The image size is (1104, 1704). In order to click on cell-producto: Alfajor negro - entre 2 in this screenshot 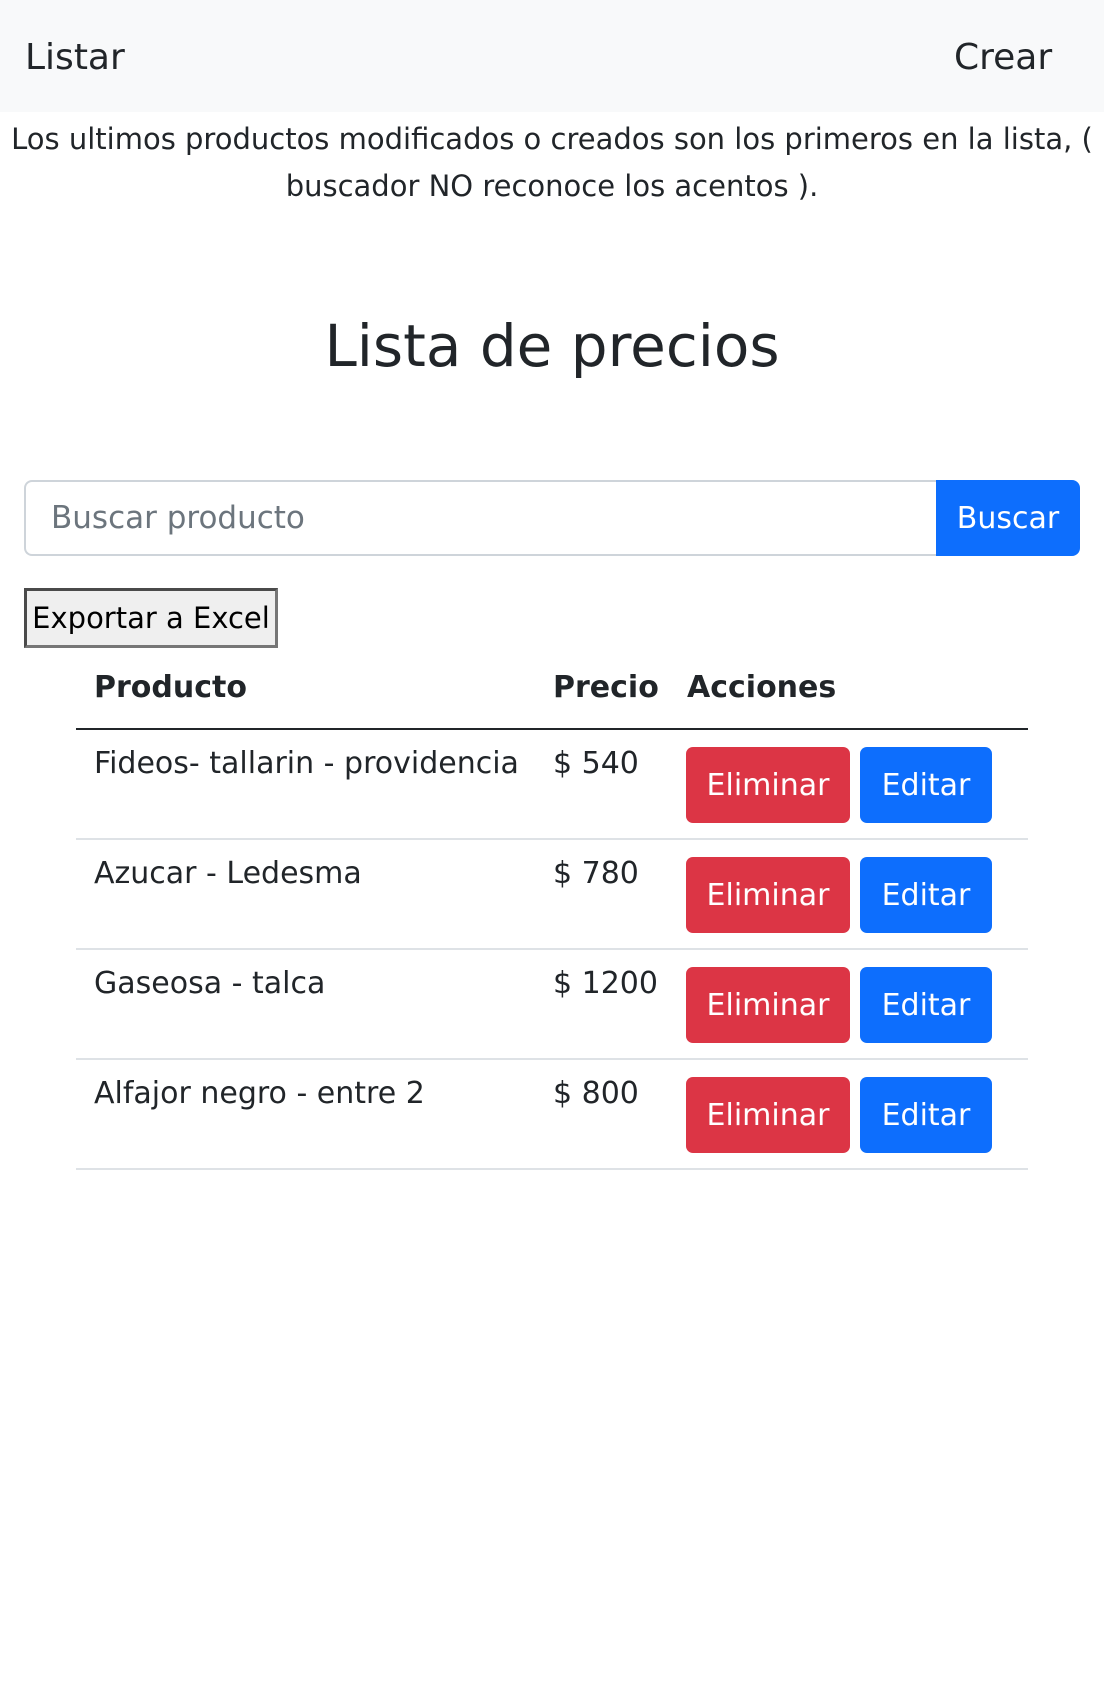, I will do `click(259, 1093)`.